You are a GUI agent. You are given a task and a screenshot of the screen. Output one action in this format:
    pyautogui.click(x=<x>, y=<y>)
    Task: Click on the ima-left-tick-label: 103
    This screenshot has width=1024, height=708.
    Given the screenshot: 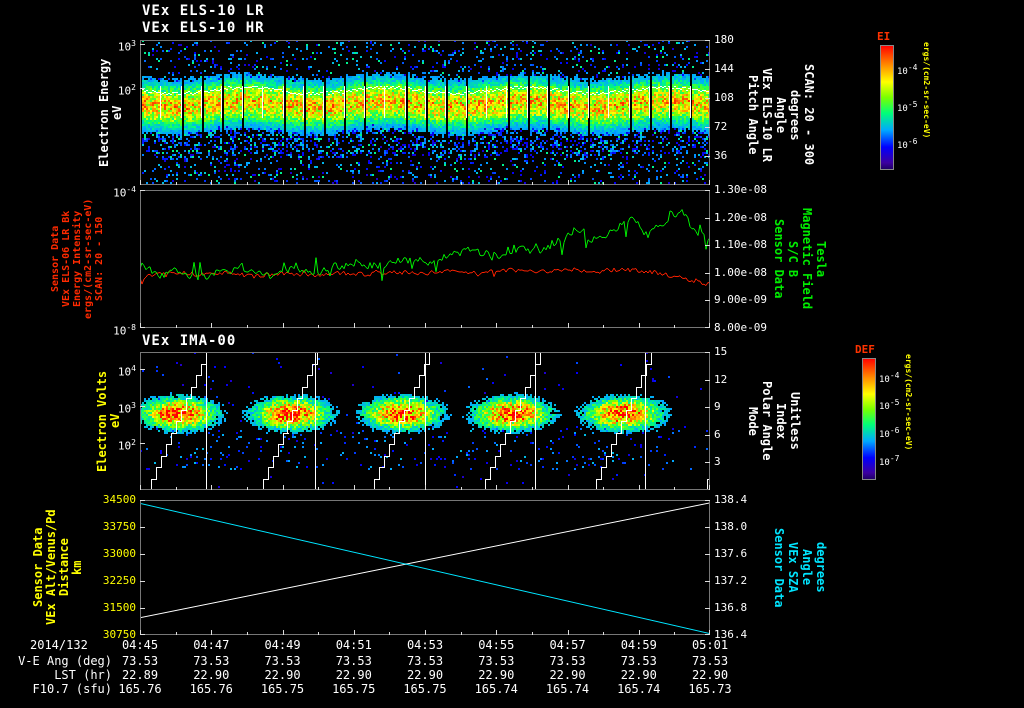 What is the action you would take?
    pyautogui.click(x=126, y=408)
    